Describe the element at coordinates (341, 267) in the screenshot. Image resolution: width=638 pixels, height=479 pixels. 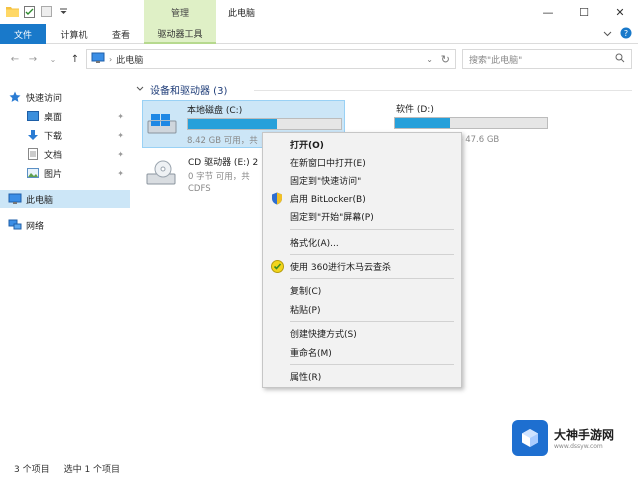
I see `menu-item-label: 使用 360进行木马云查杀` at that location.